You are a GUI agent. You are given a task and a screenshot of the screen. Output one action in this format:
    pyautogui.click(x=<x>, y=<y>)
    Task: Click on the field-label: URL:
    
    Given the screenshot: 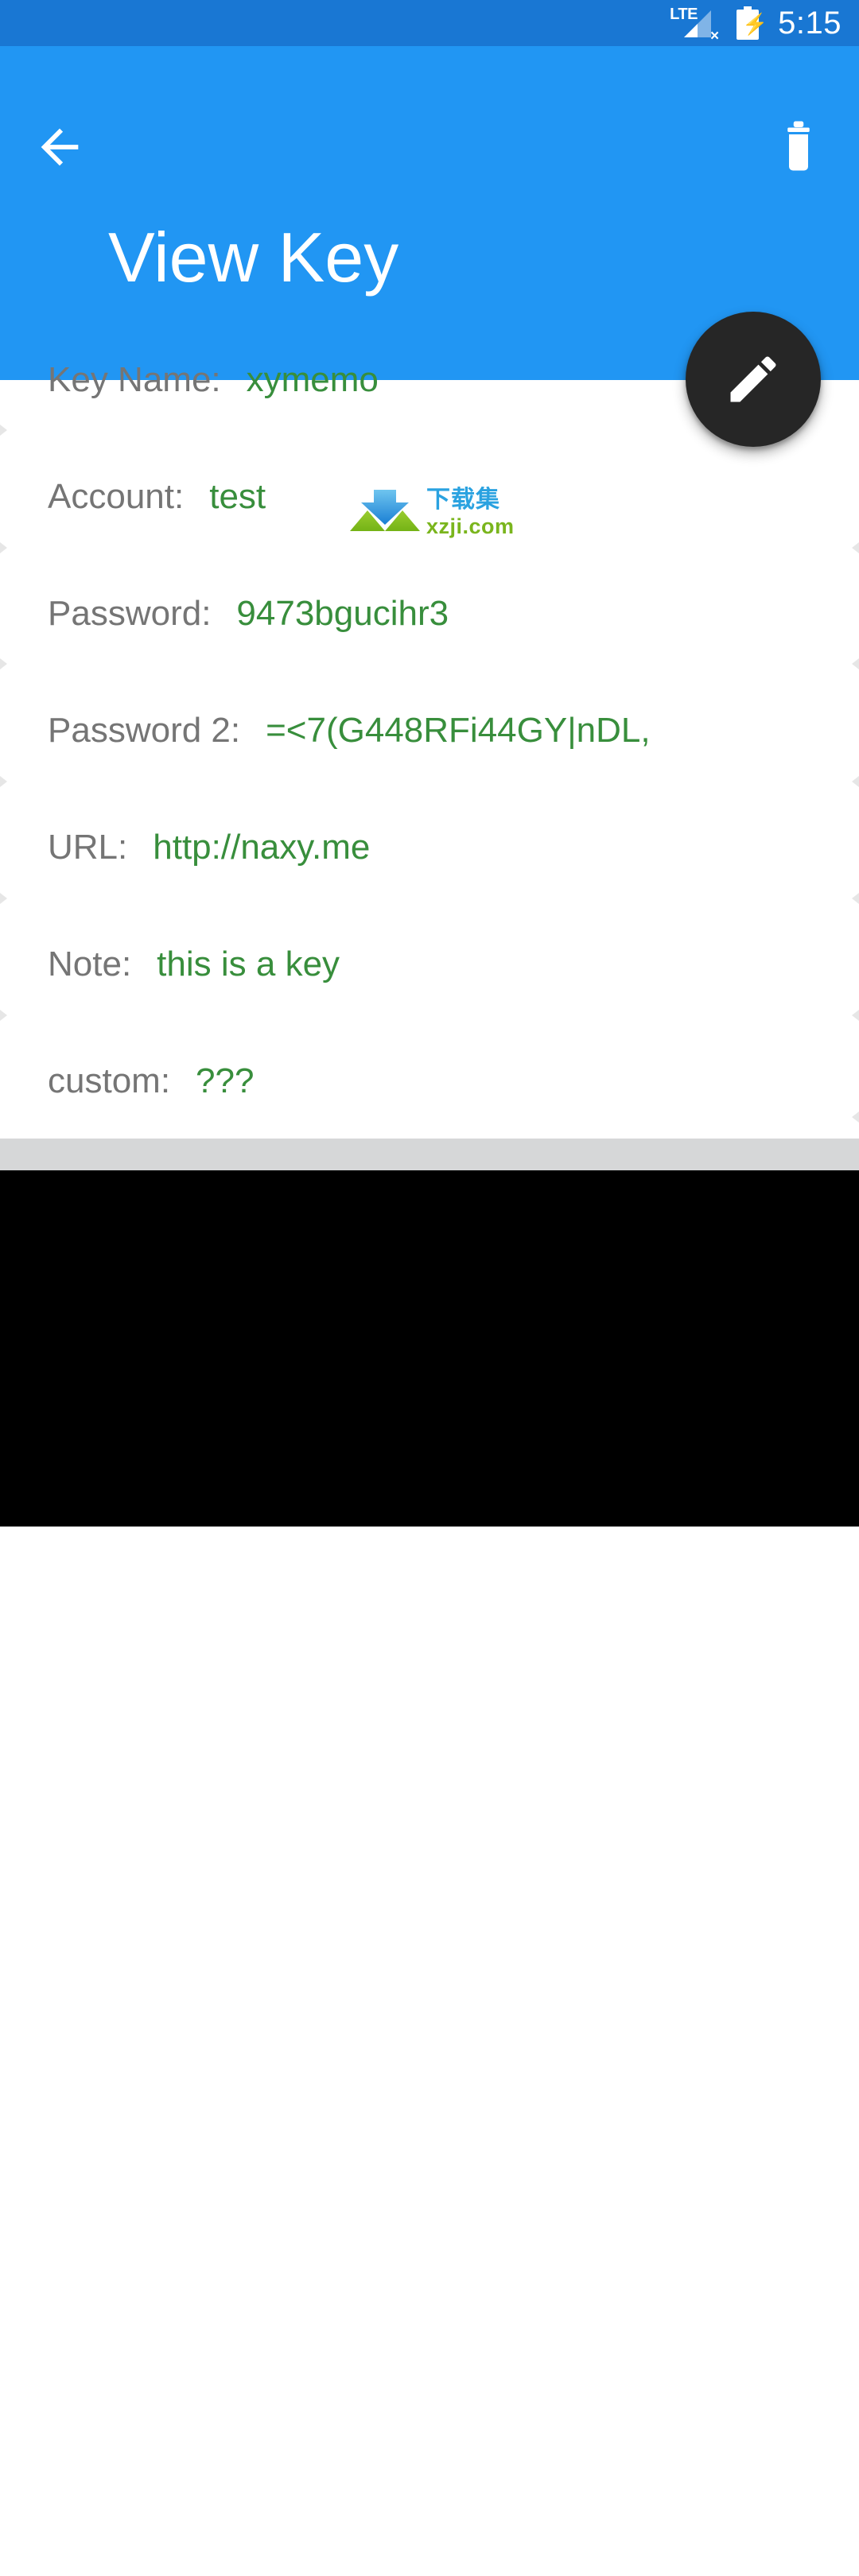 What is the action you would take?
    pyautogui.click(x=88, y=847)
    